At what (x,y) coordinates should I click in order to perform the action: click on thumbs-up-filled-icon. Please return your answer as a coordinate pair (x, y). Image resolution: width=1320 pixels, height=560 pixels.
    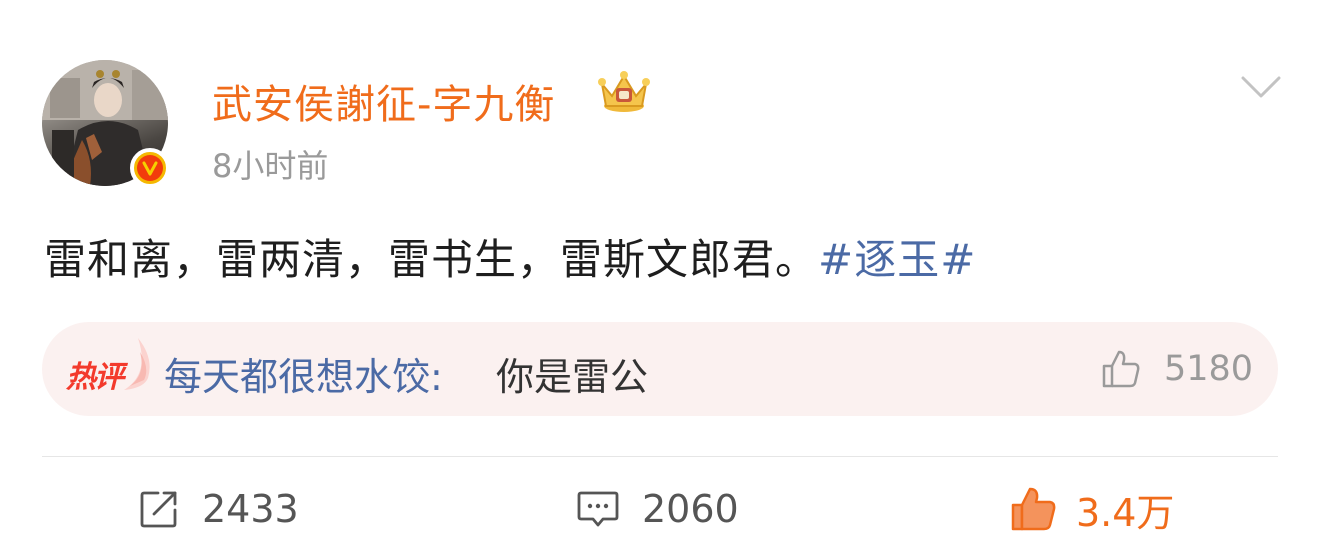
    Looking at the image, I should click on (1033, 509).